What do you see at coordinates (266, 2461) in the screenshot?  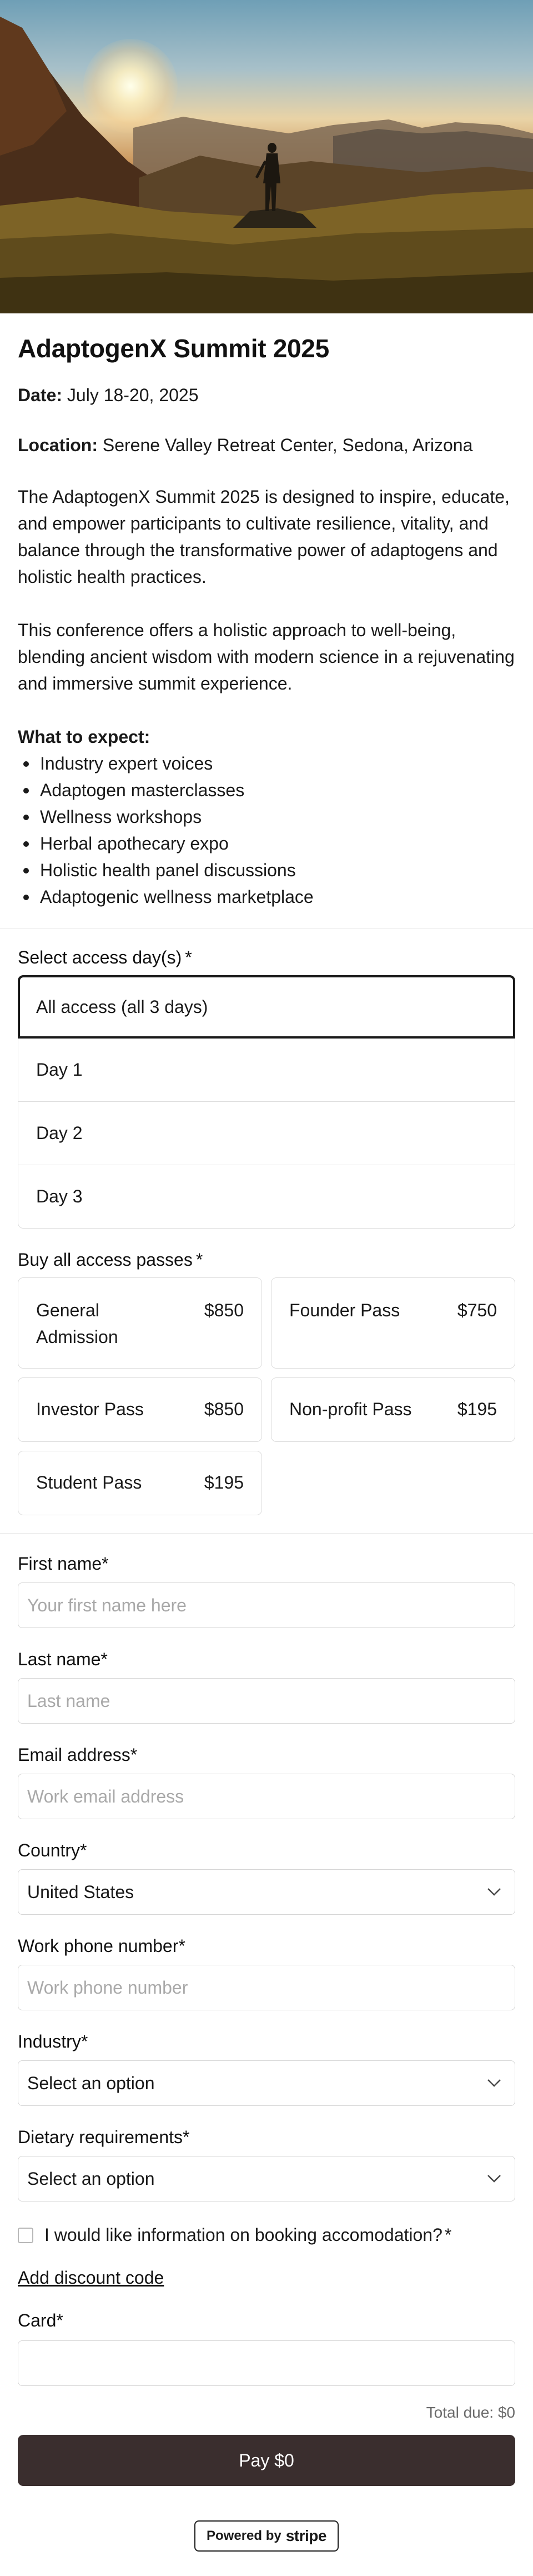 I see `pay-button: Pay $0` at bounding box center [266, 2461].